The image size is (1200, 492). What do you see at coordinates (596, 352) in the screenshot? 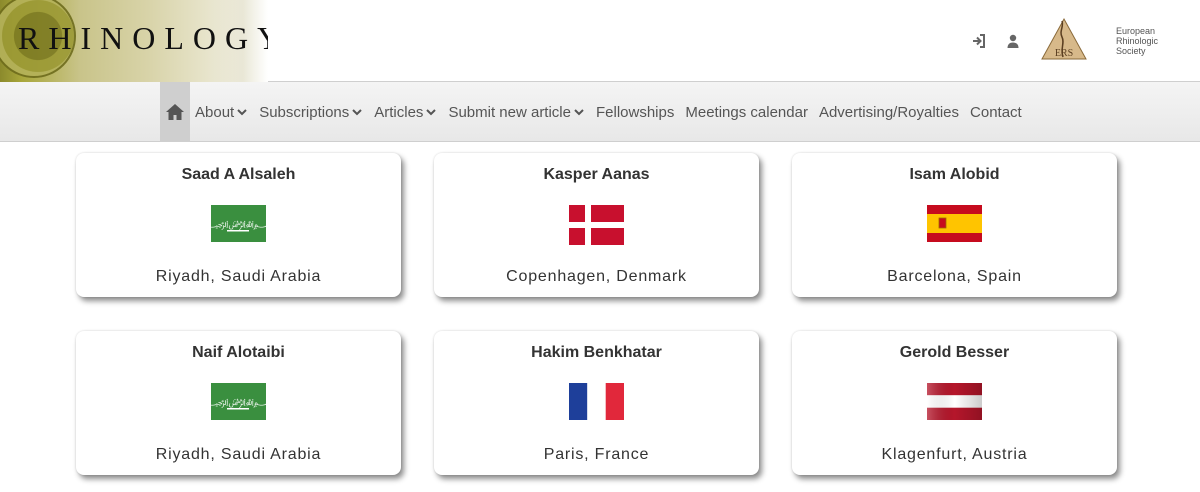
I see `member-name: Hakim Benkhatar` at bounding box center [596, 352].